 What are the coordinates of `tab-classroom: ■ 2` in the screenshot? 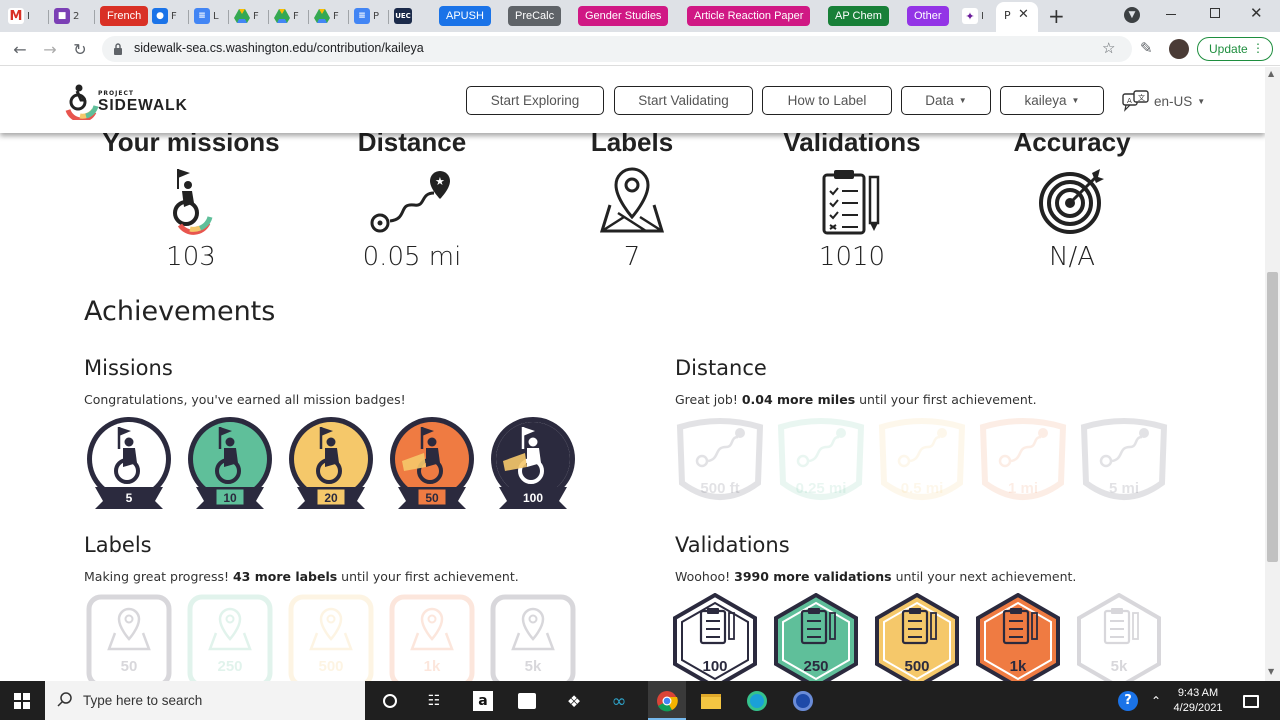 It's located at (66, 16).